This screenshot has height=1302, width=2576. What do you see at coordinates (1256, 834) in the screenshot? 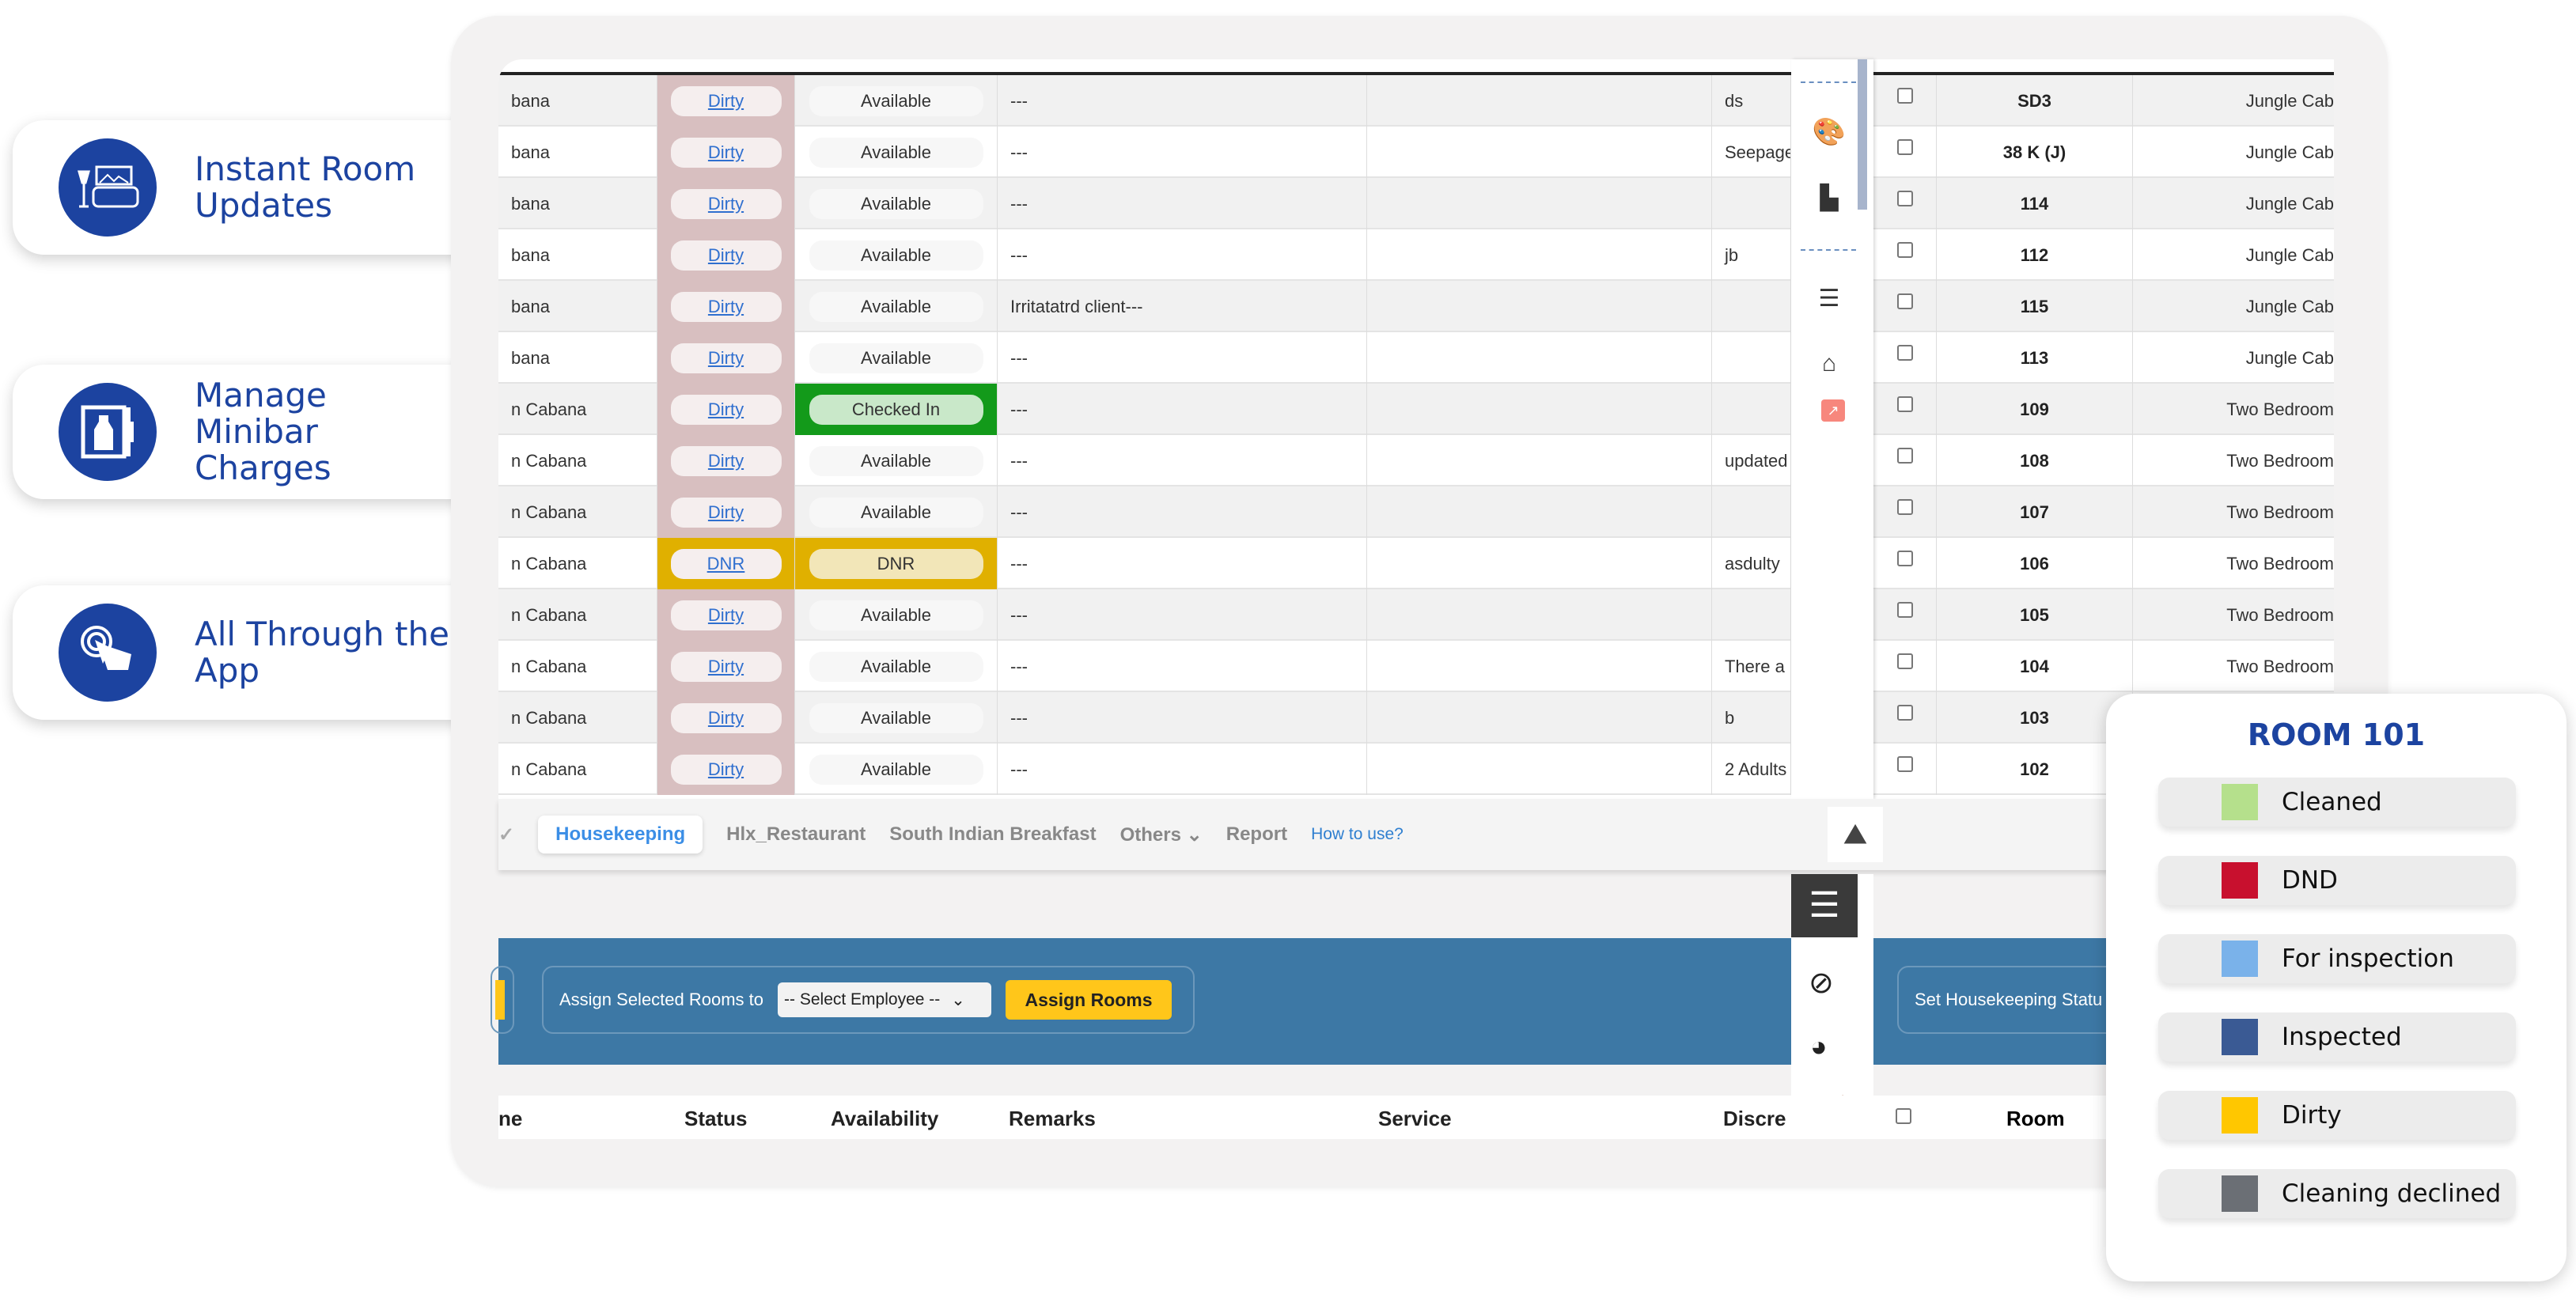
I see `tab-report: Report` at bounding box center [1256, 834].